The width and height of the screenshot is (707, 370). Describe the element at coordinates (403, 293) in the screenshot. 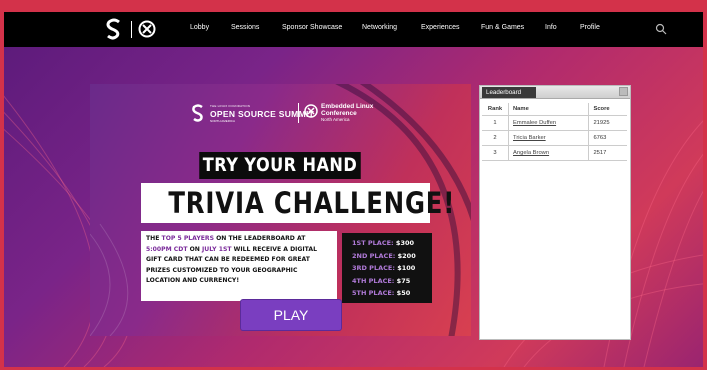

I see `prize-amount: $50` at that location.